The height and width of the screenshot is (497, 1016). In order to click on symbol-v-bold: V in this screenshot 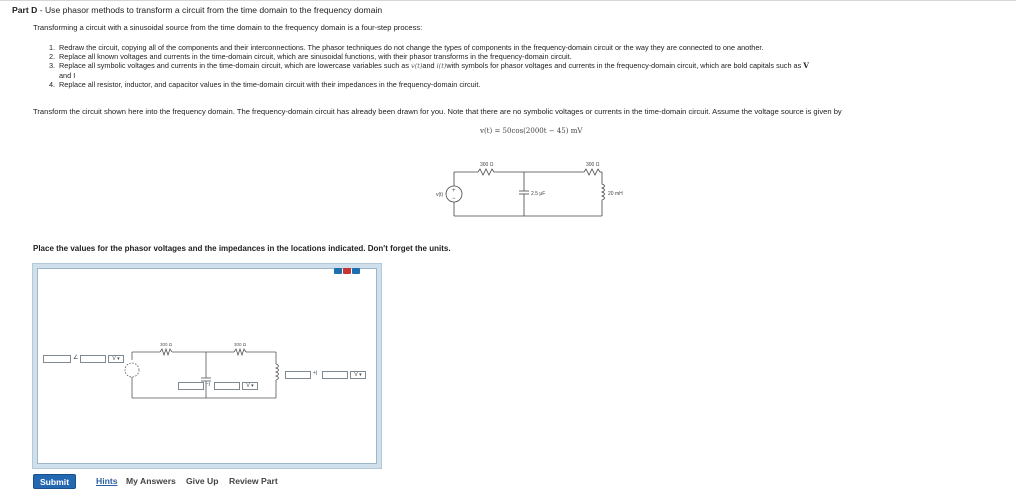, I will do `click(806, 65)`.